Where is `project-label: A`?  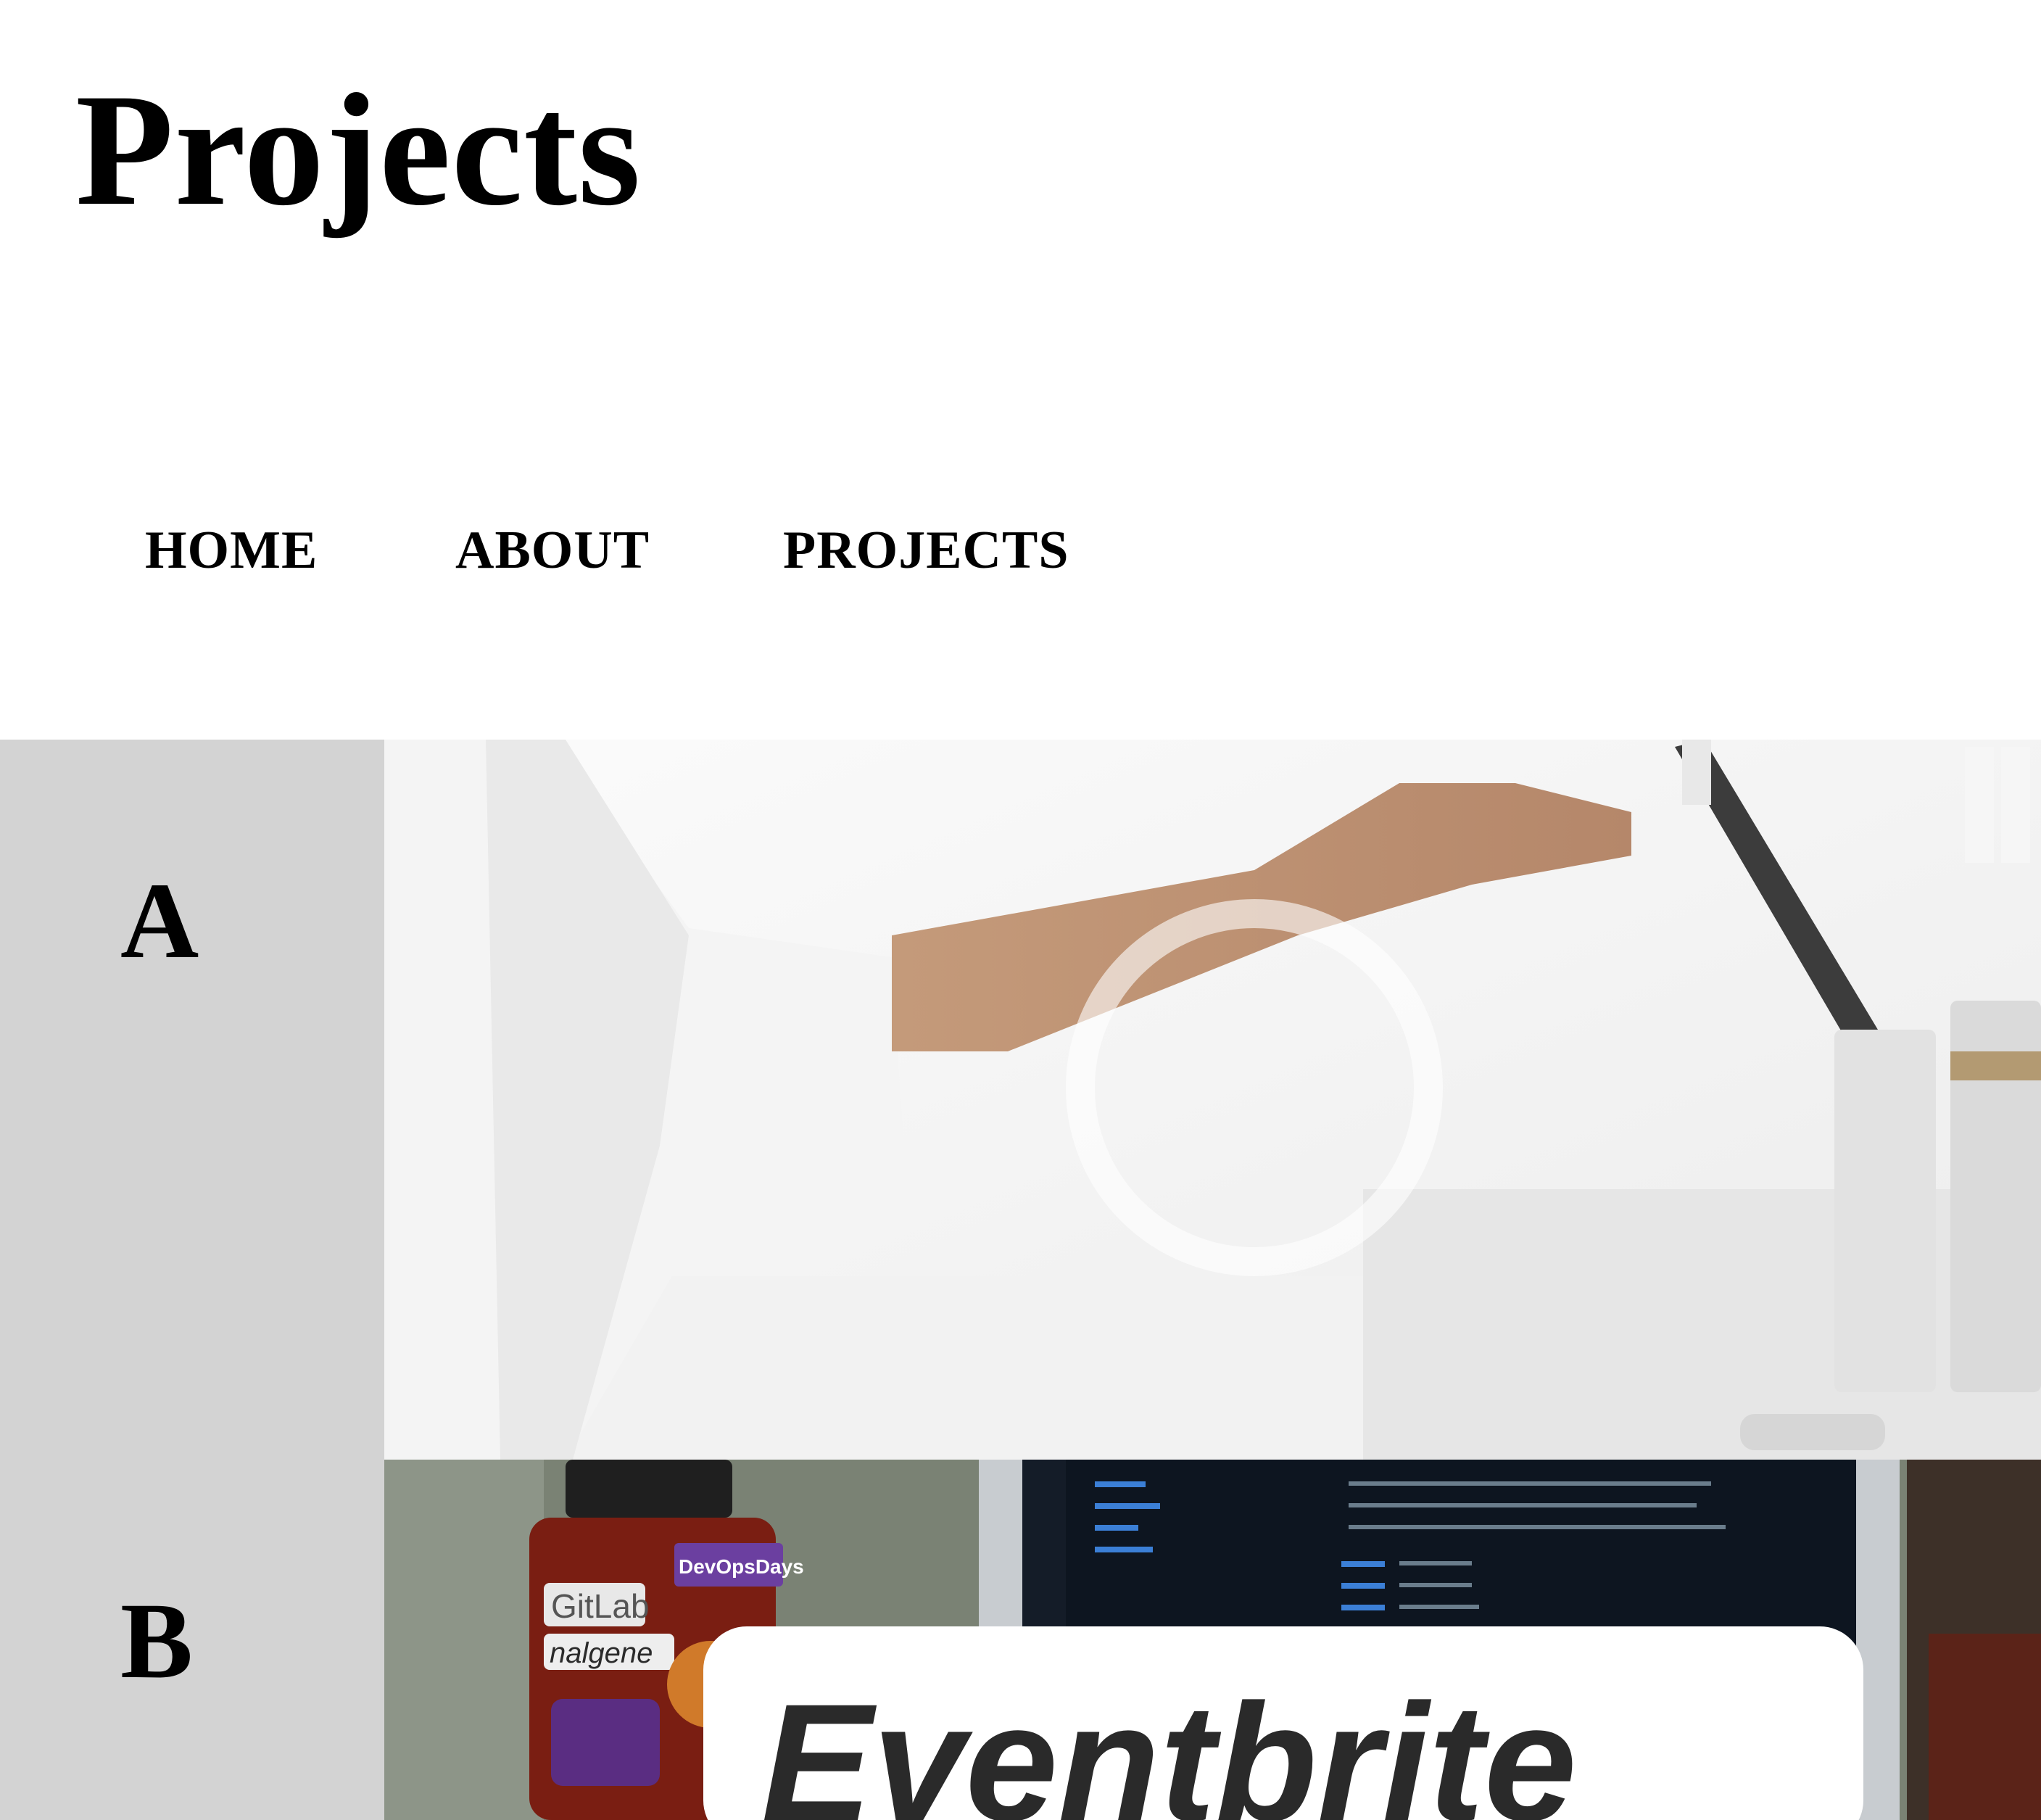
project-label: A is located at coordinates (159, 921).